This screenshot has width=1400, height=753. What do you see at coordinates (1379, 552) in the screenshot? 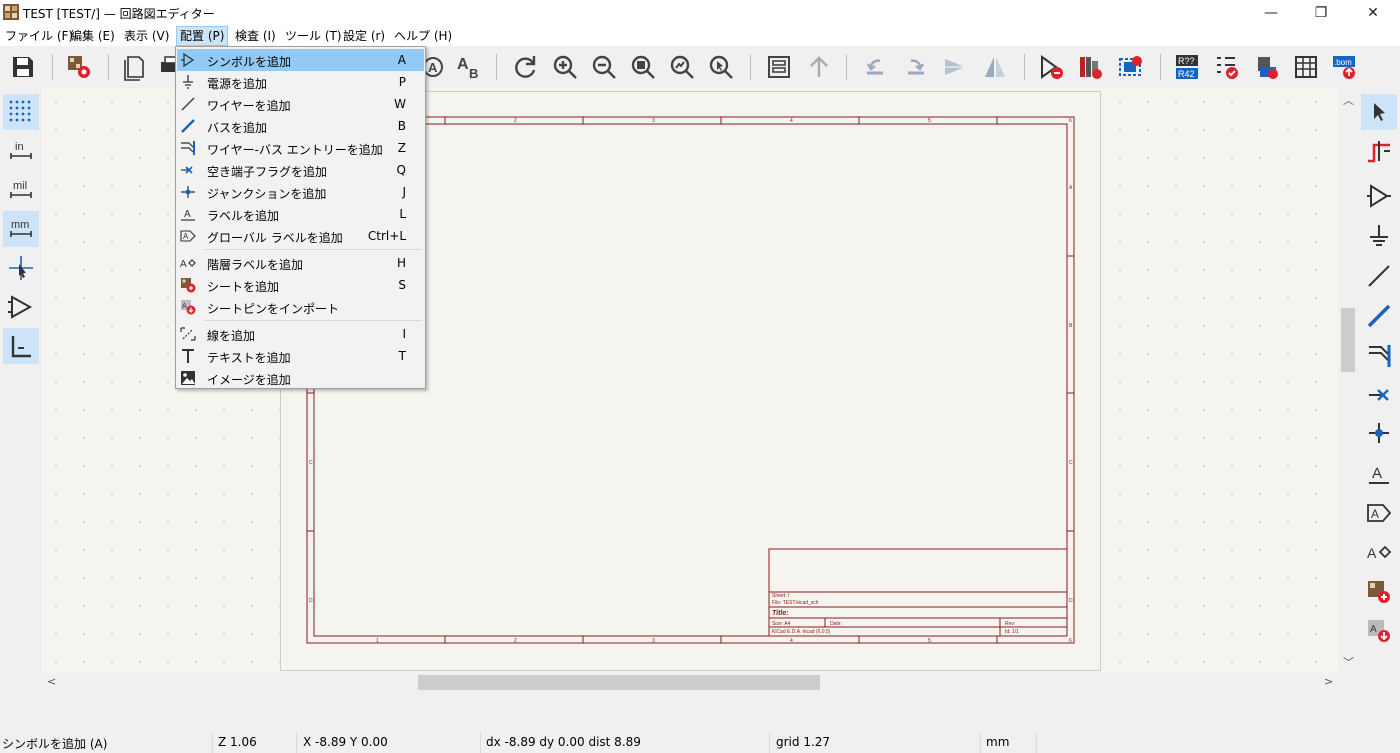
I see `add-hier-label-tool-button: A` at bounding box center [1379, 552].